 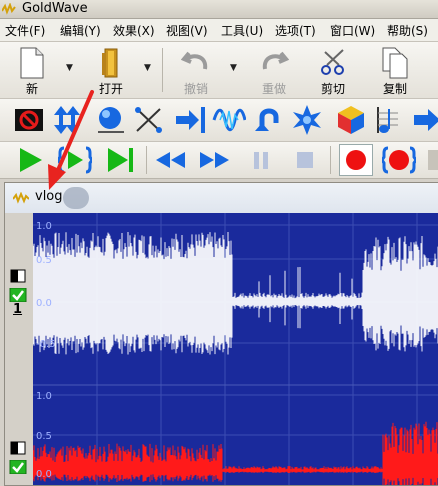 I want to click on main-toolbar: 新 ▼ 打开 ▼ 撤销 ▼ 重做 剪切 复制, so click(x=219, y=70).